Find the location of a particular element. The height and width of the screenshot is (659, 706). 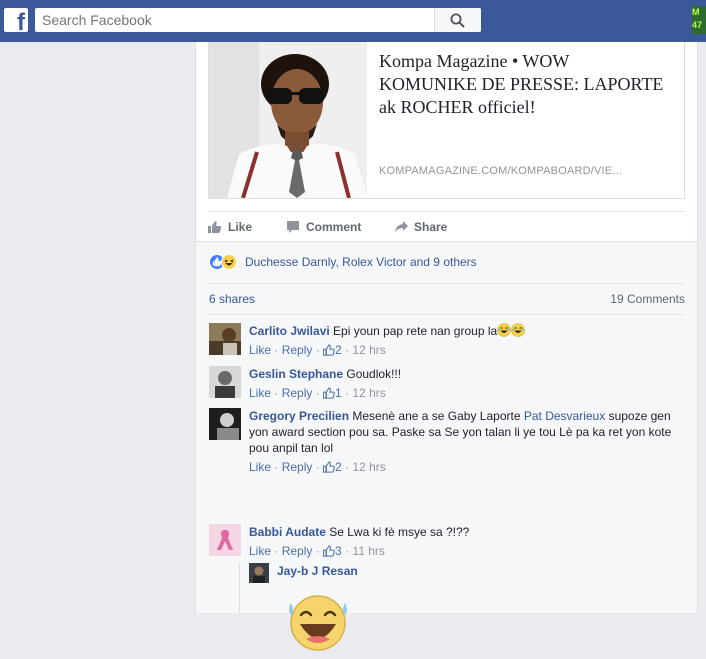

search-button is located at coordinates (457, 20).